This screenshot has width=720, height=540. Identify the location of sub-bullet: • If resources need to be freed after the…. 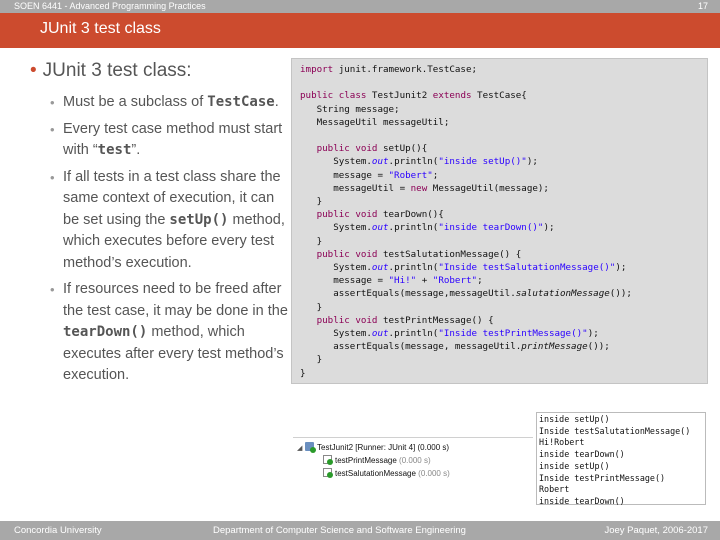
(161, 333).